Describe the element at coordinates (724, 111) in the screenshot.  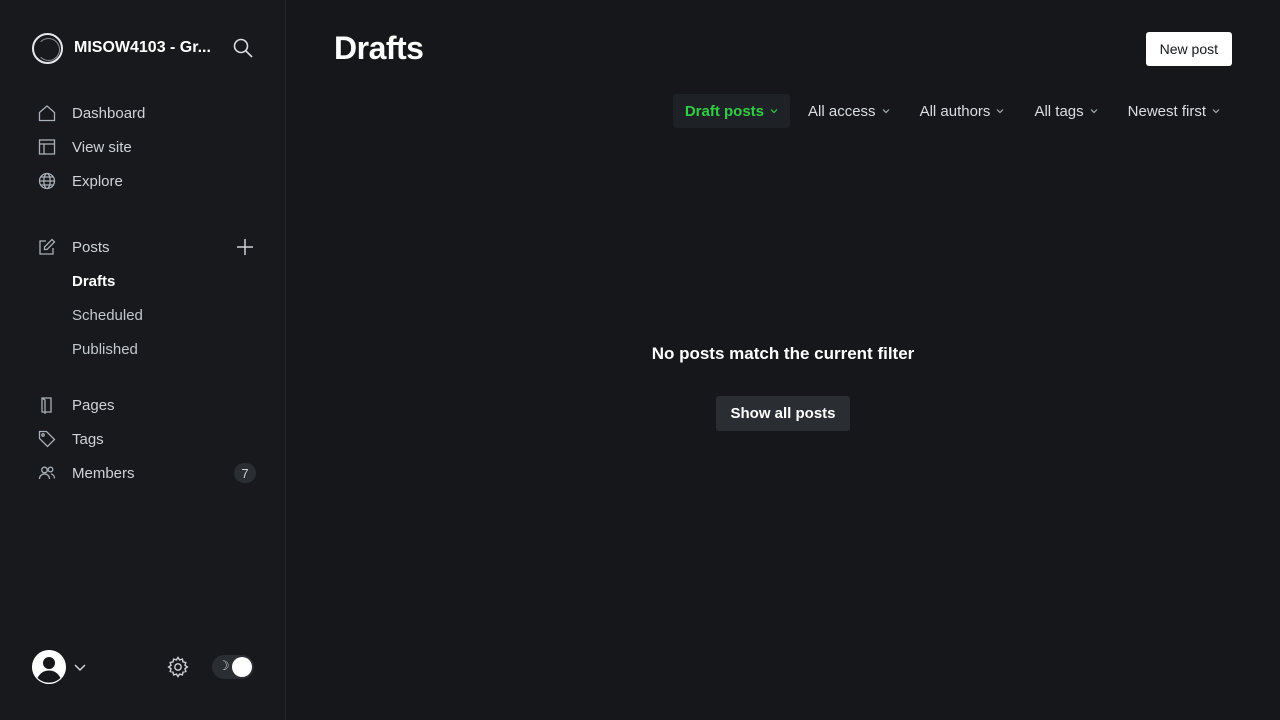
I see `filter-label: Draft posts` at that location.